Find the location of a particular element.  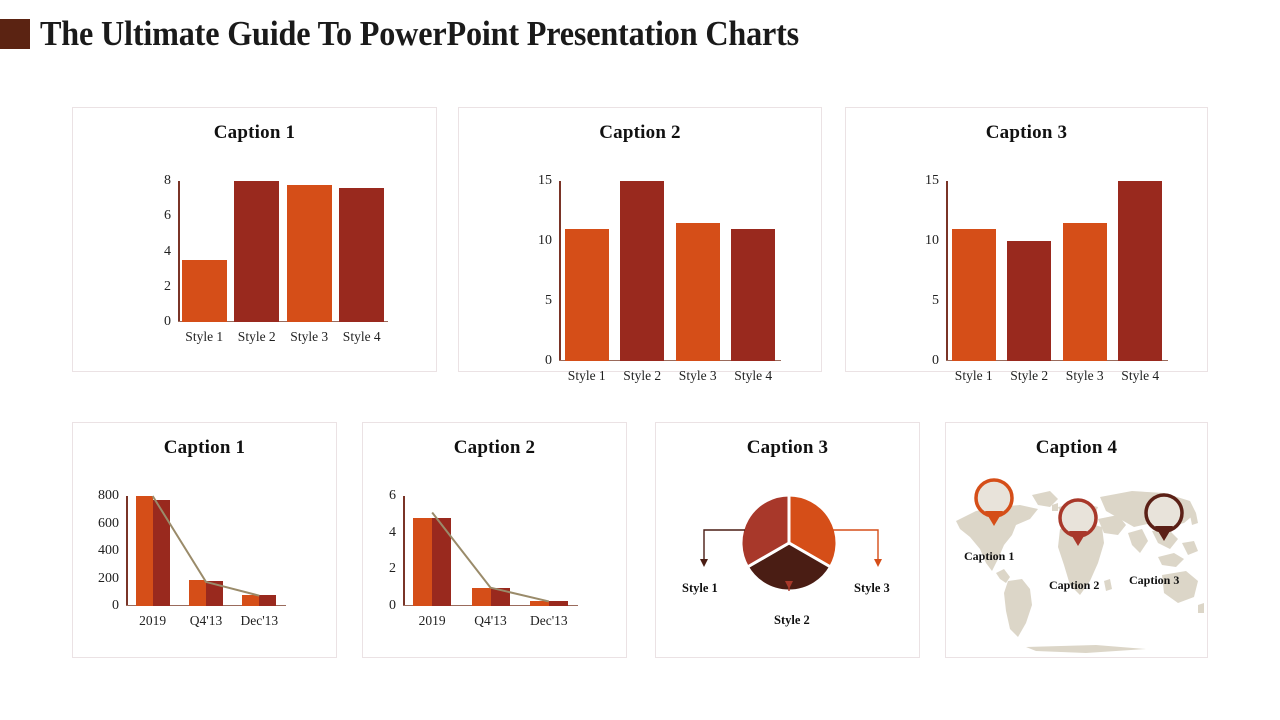

pie-slice-label: Style 2 is located at coordinates (792, 620).